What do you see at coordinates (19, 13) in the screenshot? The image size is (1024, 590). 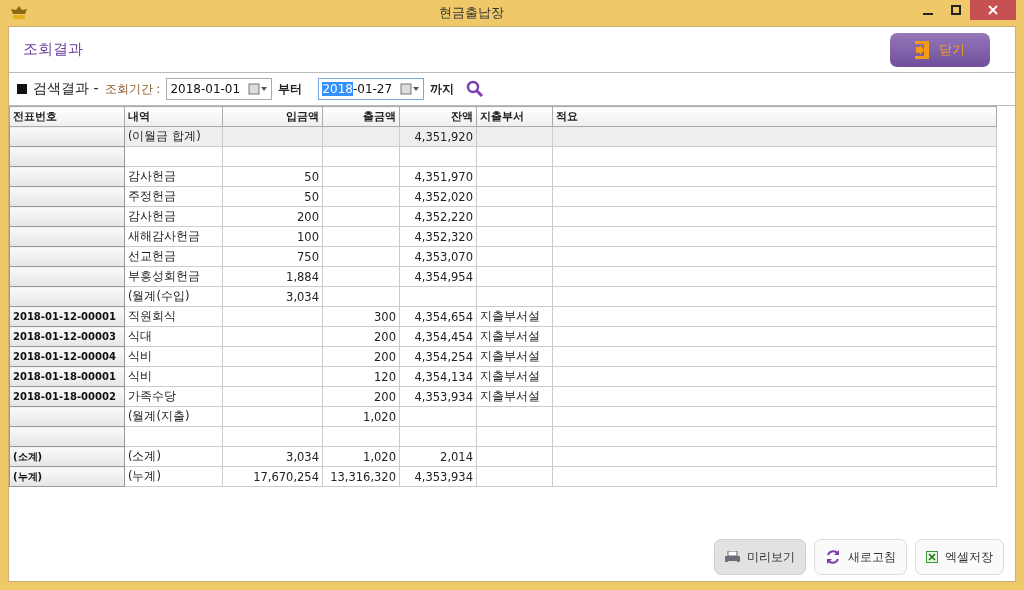 I see `app-icon` at bounding box center [19, 13].